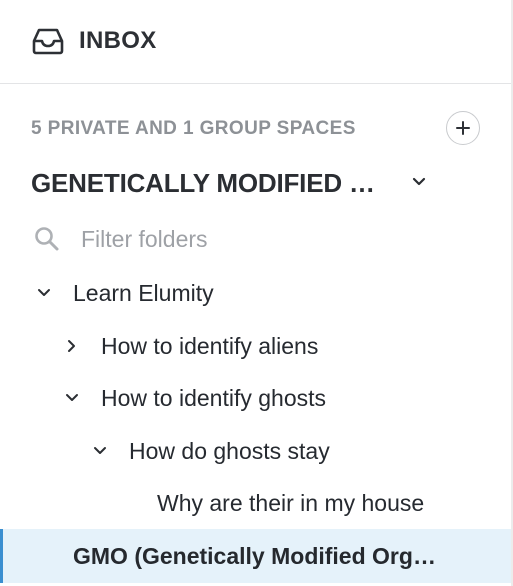 The width and height of the screenshot is (513, 586). What do you see at coordinates (255, 42) in the screenshot?
I see `inbox-nav-item: INBOX` at bounding box center [255, 42].